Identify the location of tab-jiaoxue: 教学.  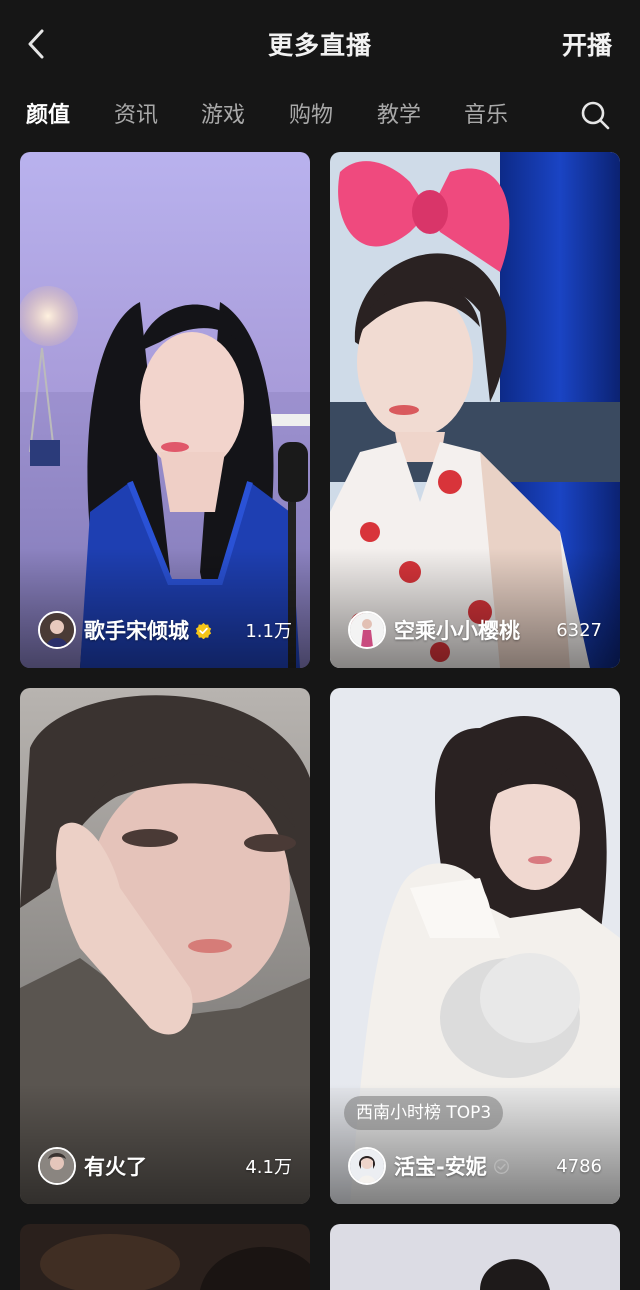
(399, 116).